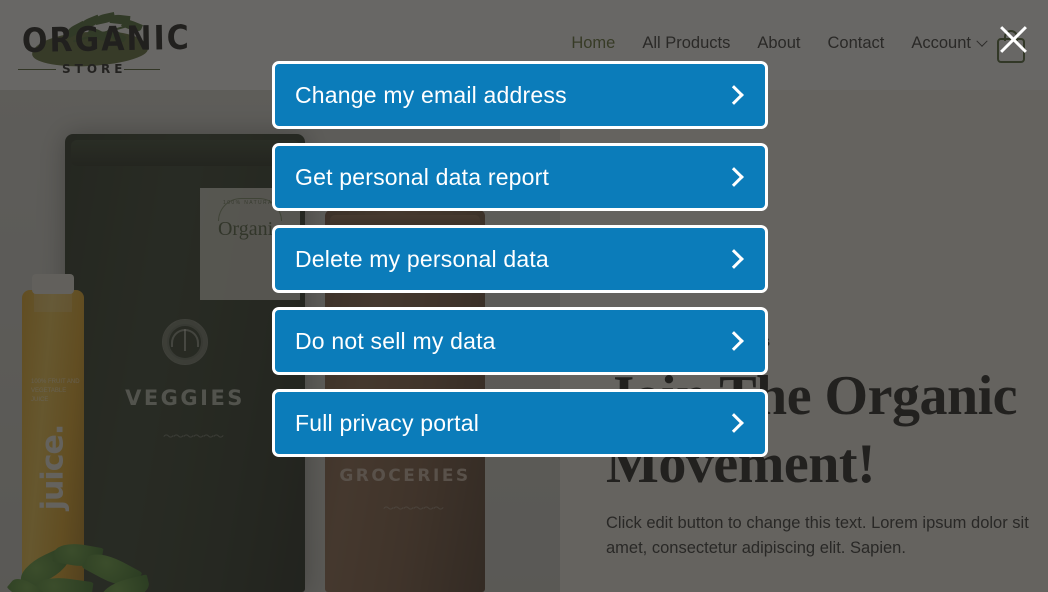 This screenshot has width=1048, height=592. Describe the element at coordinates (395, 340) in the screenshot. I see `do-not-sell-my-data-label: Do not sell my data` at that location.